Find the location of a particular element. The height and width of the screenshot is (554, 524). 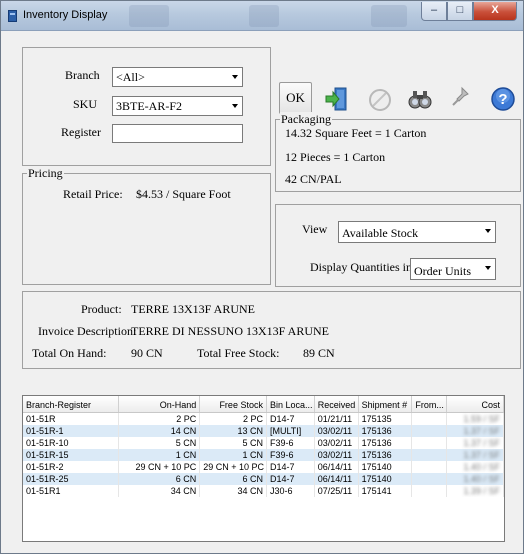

help-icon: ? is located at coordinates (503, 99).